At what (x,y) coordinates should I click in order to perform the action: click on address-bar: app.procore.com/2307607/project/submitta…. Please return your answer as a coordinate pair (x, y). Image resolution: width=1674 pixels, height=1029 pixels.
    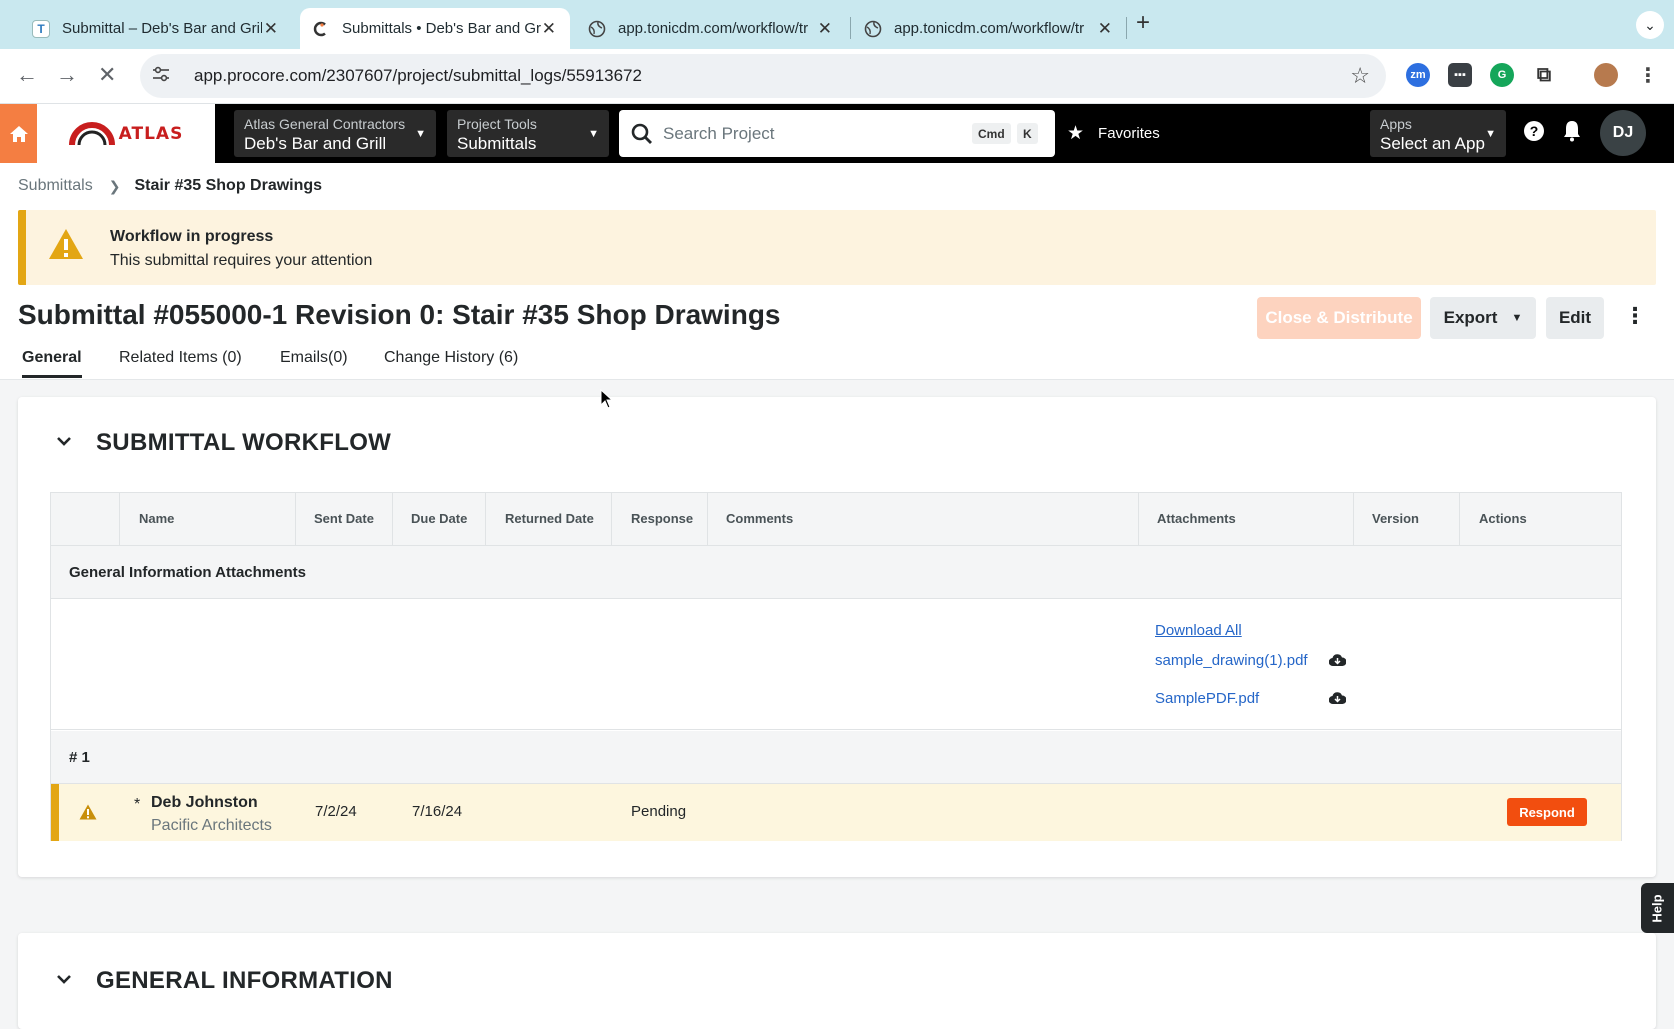
    Looking at the image, I should click on (763, 76).